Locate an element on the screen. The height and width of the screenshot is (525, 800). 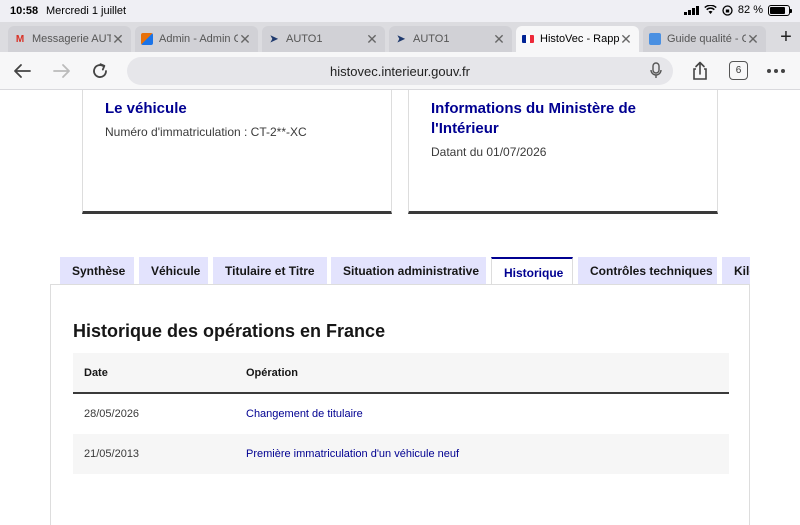
reload-icon is located at coordinates (100, 71).